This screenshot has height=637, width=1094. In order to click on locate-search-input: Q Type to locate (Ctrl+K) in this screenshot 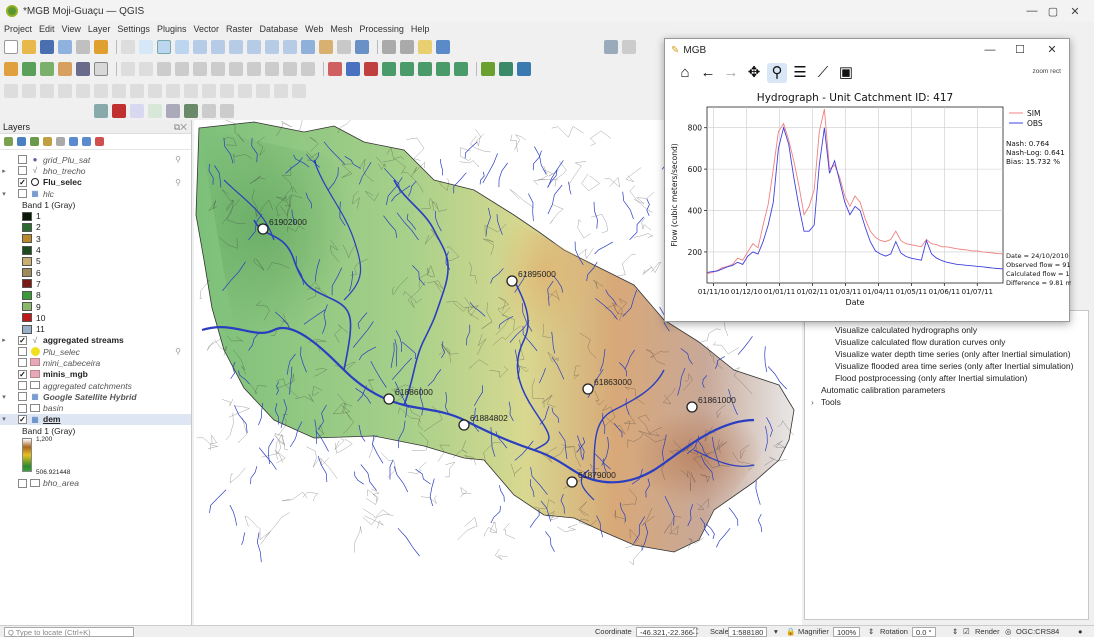, I will do `click(69, 632)`.